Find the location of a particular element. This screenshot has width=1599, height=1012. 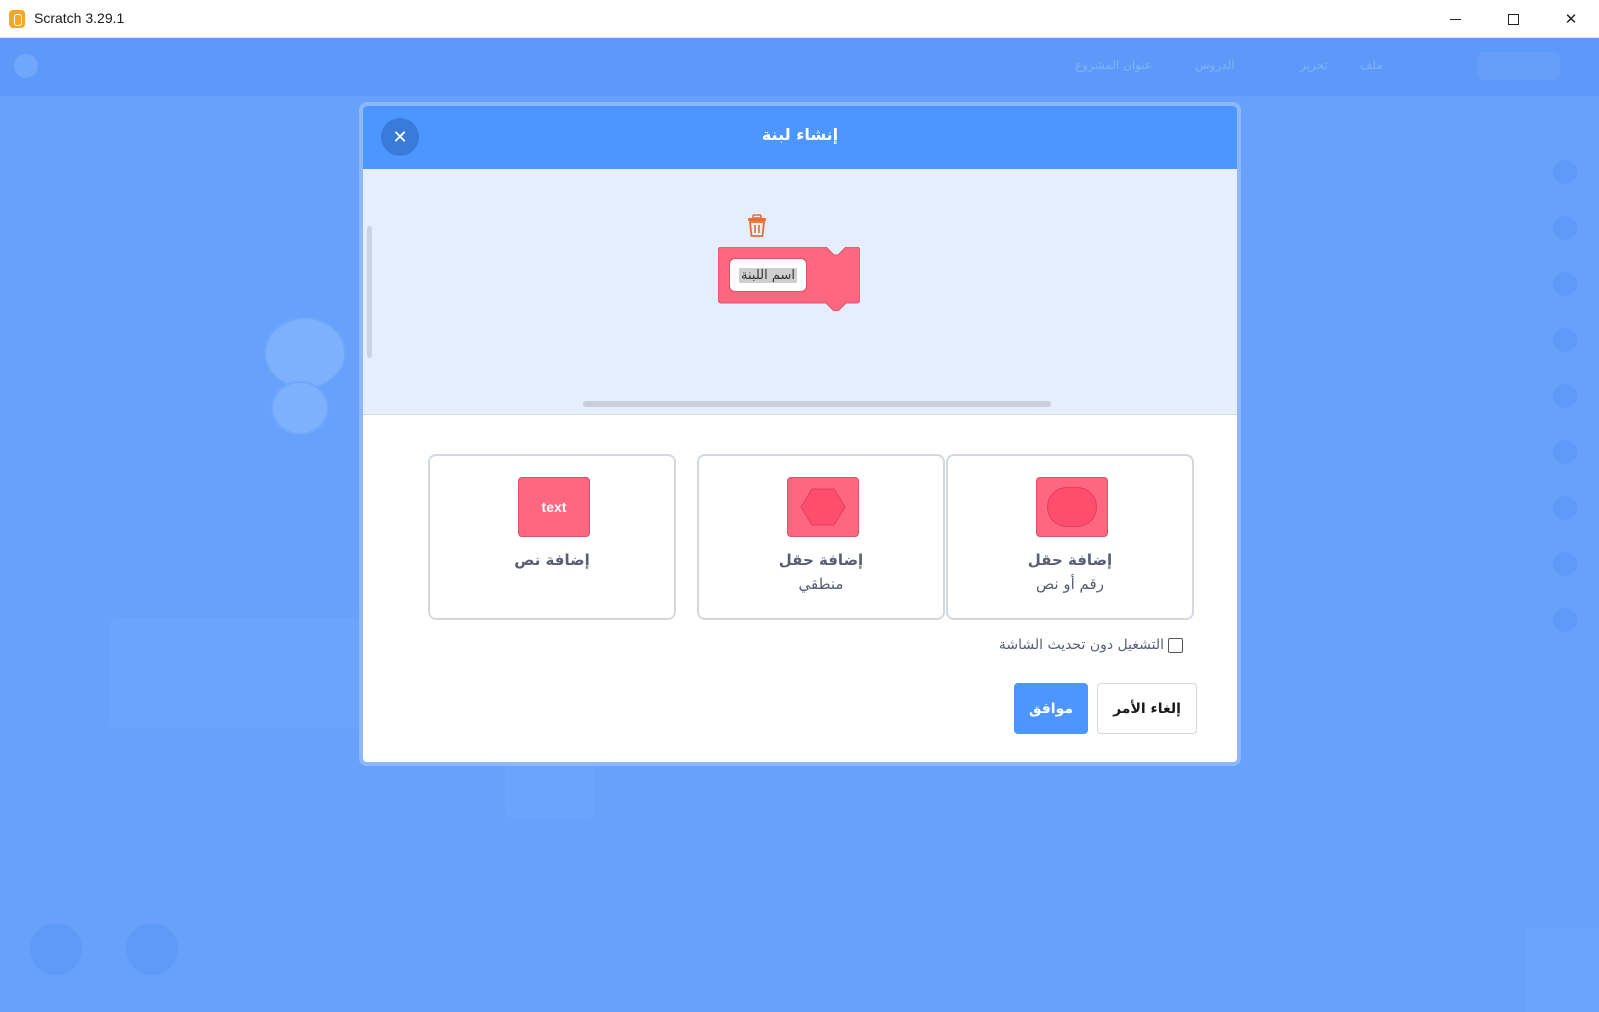

dialog-header: إنشاء لبنة ✕ is located at coordinates (800, 137).